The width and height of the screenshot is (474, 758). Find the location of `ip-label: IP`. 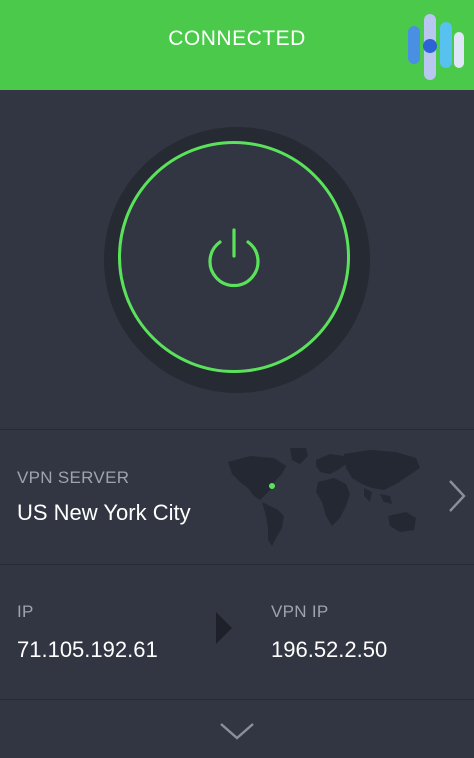

ip-label: IP is located at coordinates (25, 611).